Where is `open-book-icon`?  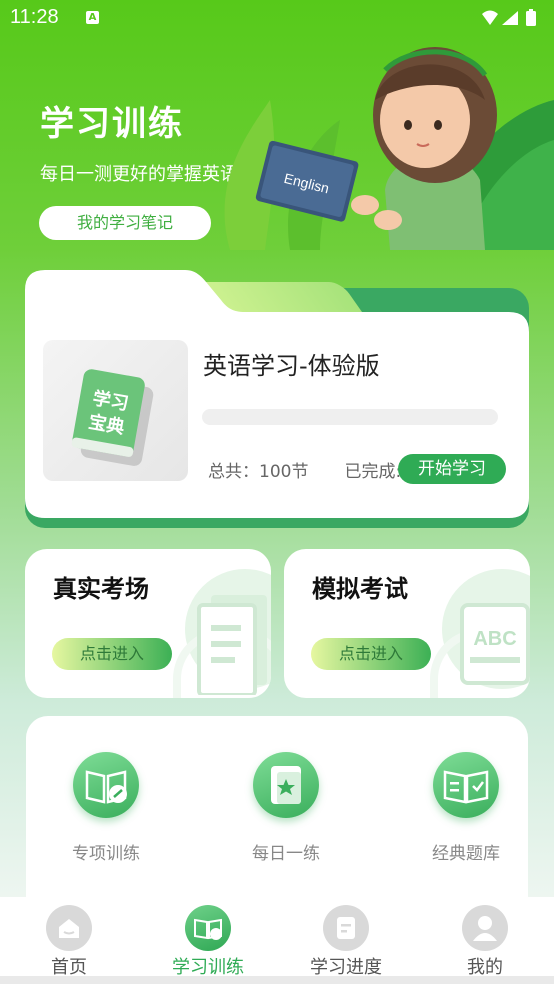
open-book-icon is located at coordinates (466, 785).